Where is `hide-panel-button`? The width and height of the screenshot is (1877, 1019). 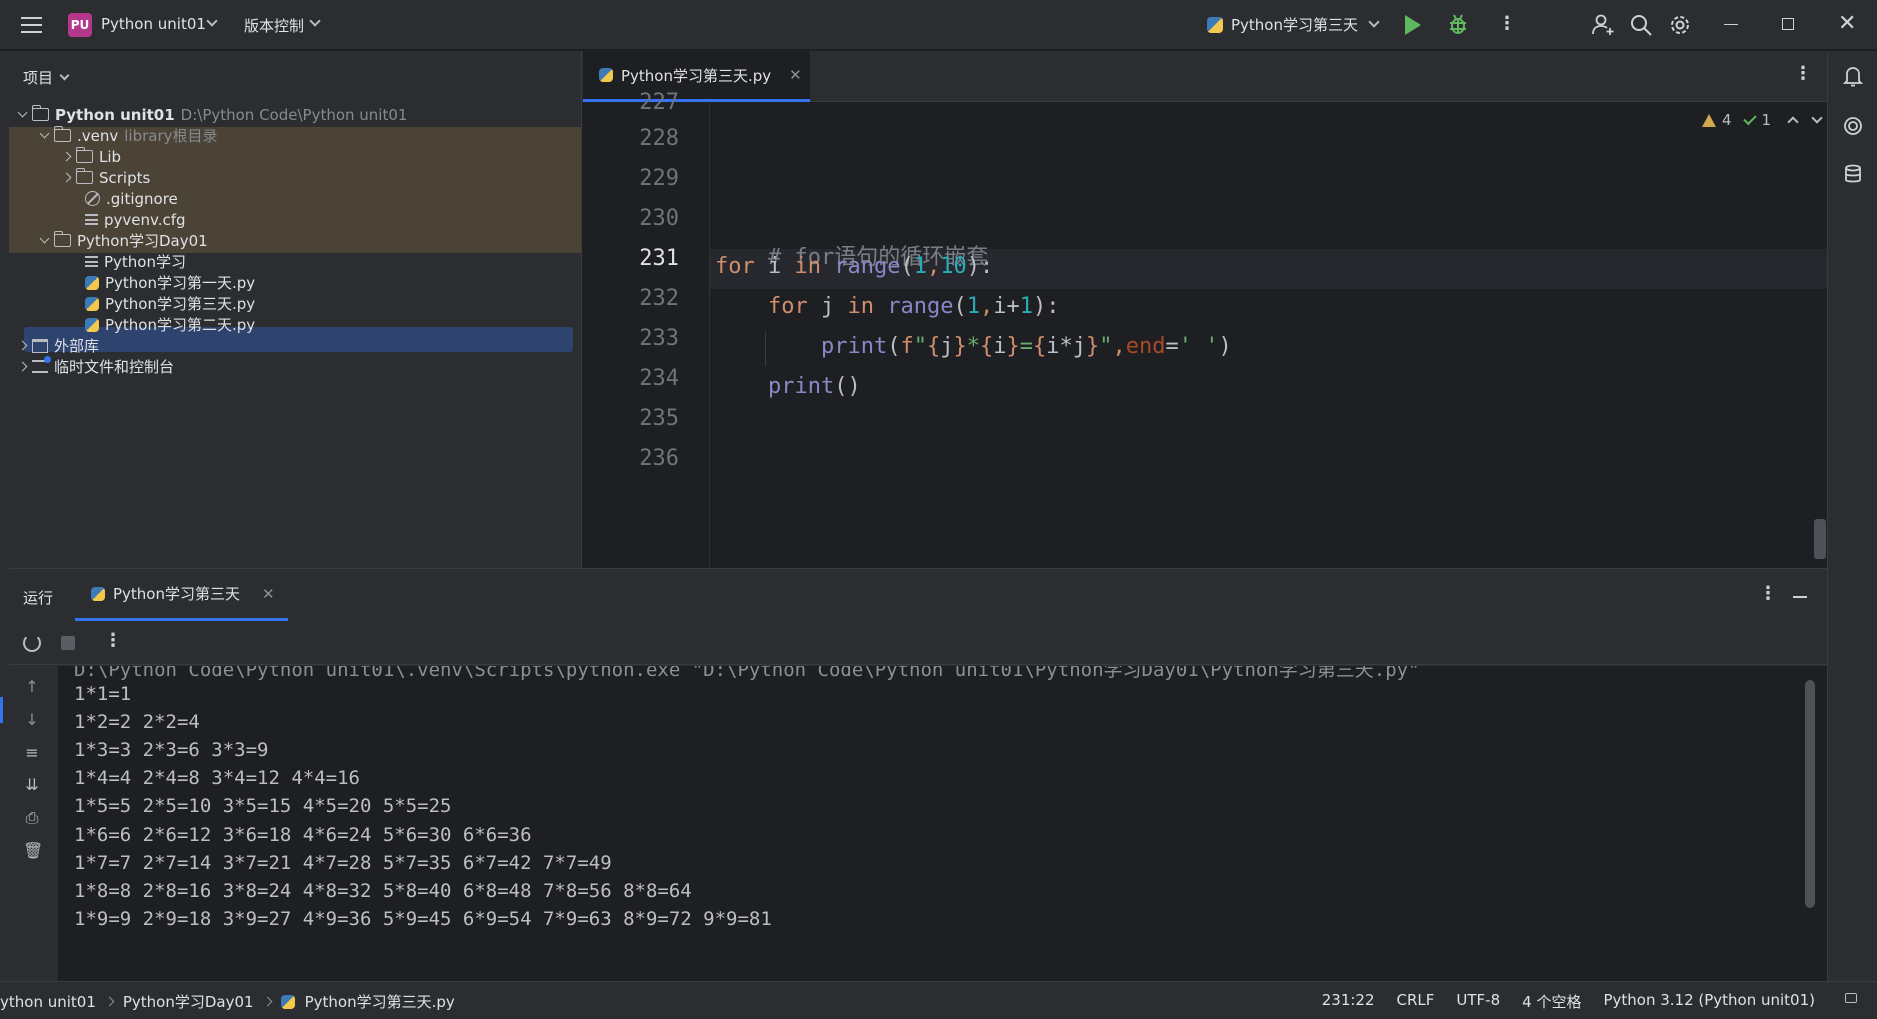
hide-panel-button is located at coordinates (1800, 597).